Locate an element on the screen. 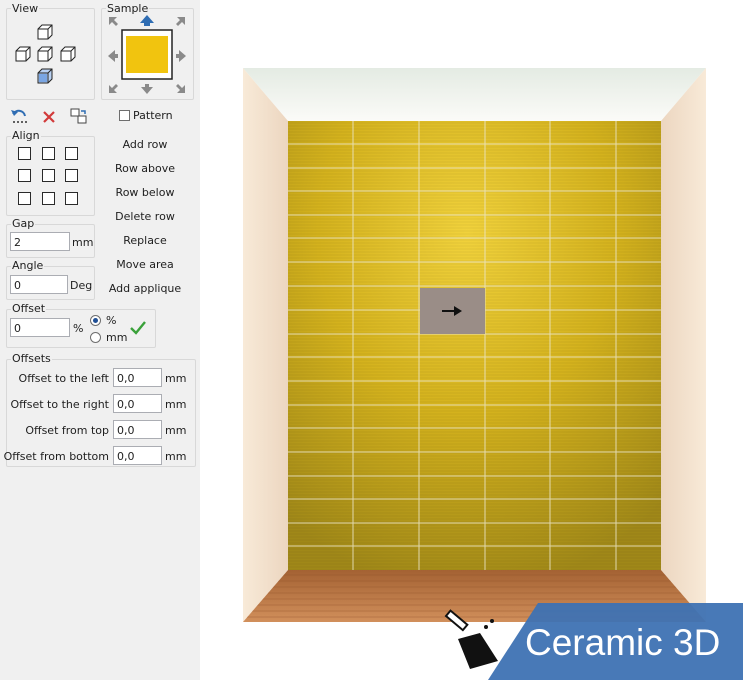 This screenshot has height=680, width=743. offset-percent-label: % is located at coordinates (111, 320).